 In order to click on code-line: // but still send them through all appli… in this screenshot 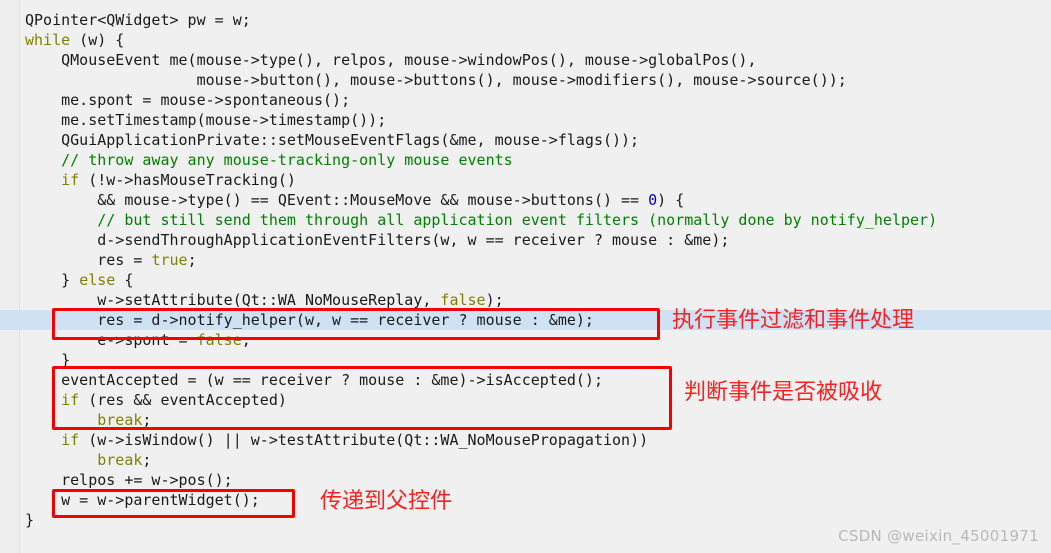, I will do `click(535, 220)`.